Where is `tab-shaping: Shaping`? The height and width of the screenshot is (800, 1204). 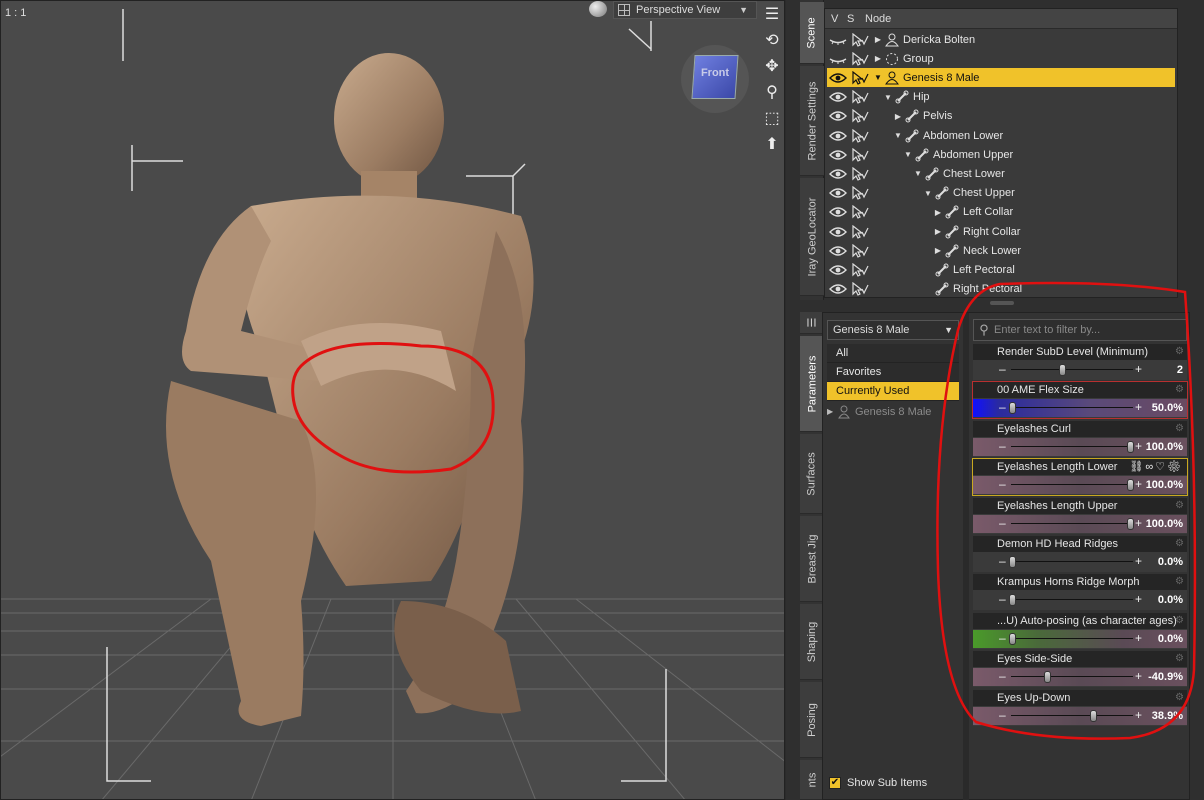
tab-shaping: Shaping is located at coordinates (812, 642).